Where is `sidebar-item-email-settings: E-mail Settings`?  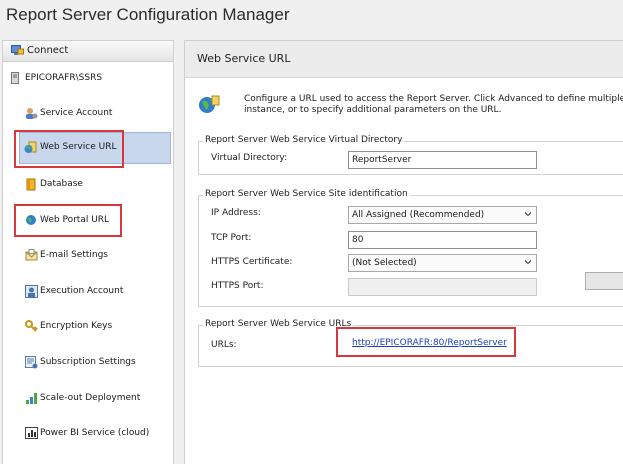 sidebar-item-email-settings: E-mail Settings is located at coordinates (88, 256).